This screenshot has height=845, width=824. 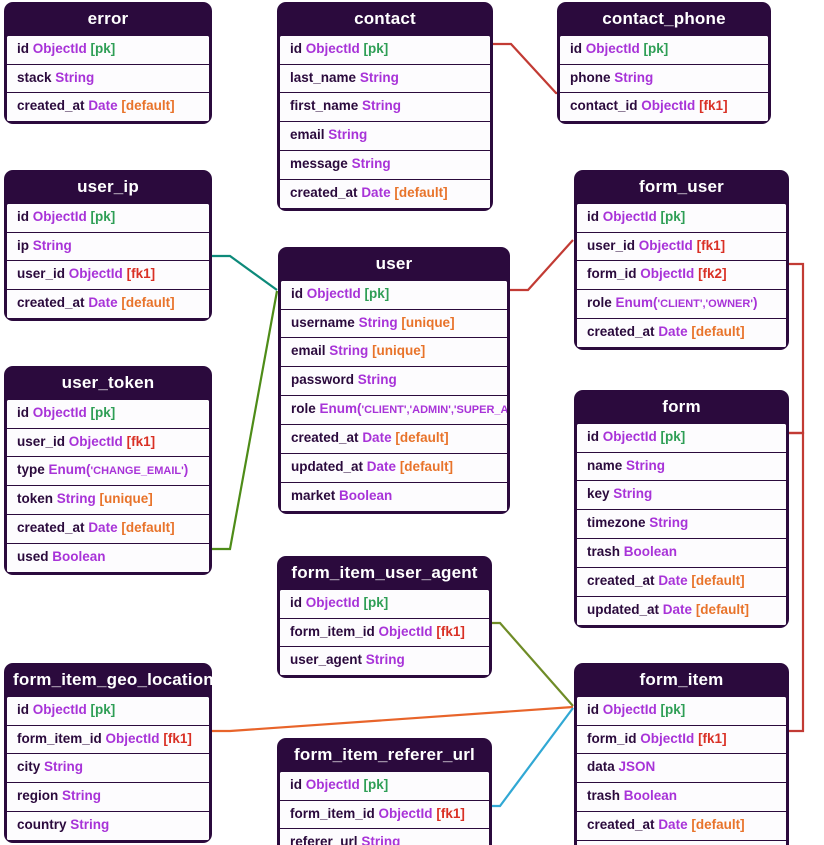 What do you see at coordinates (525, 68) in the screenshot?
I see `relationship-line-contact-contact_phone` at bounding box center [525, 68].